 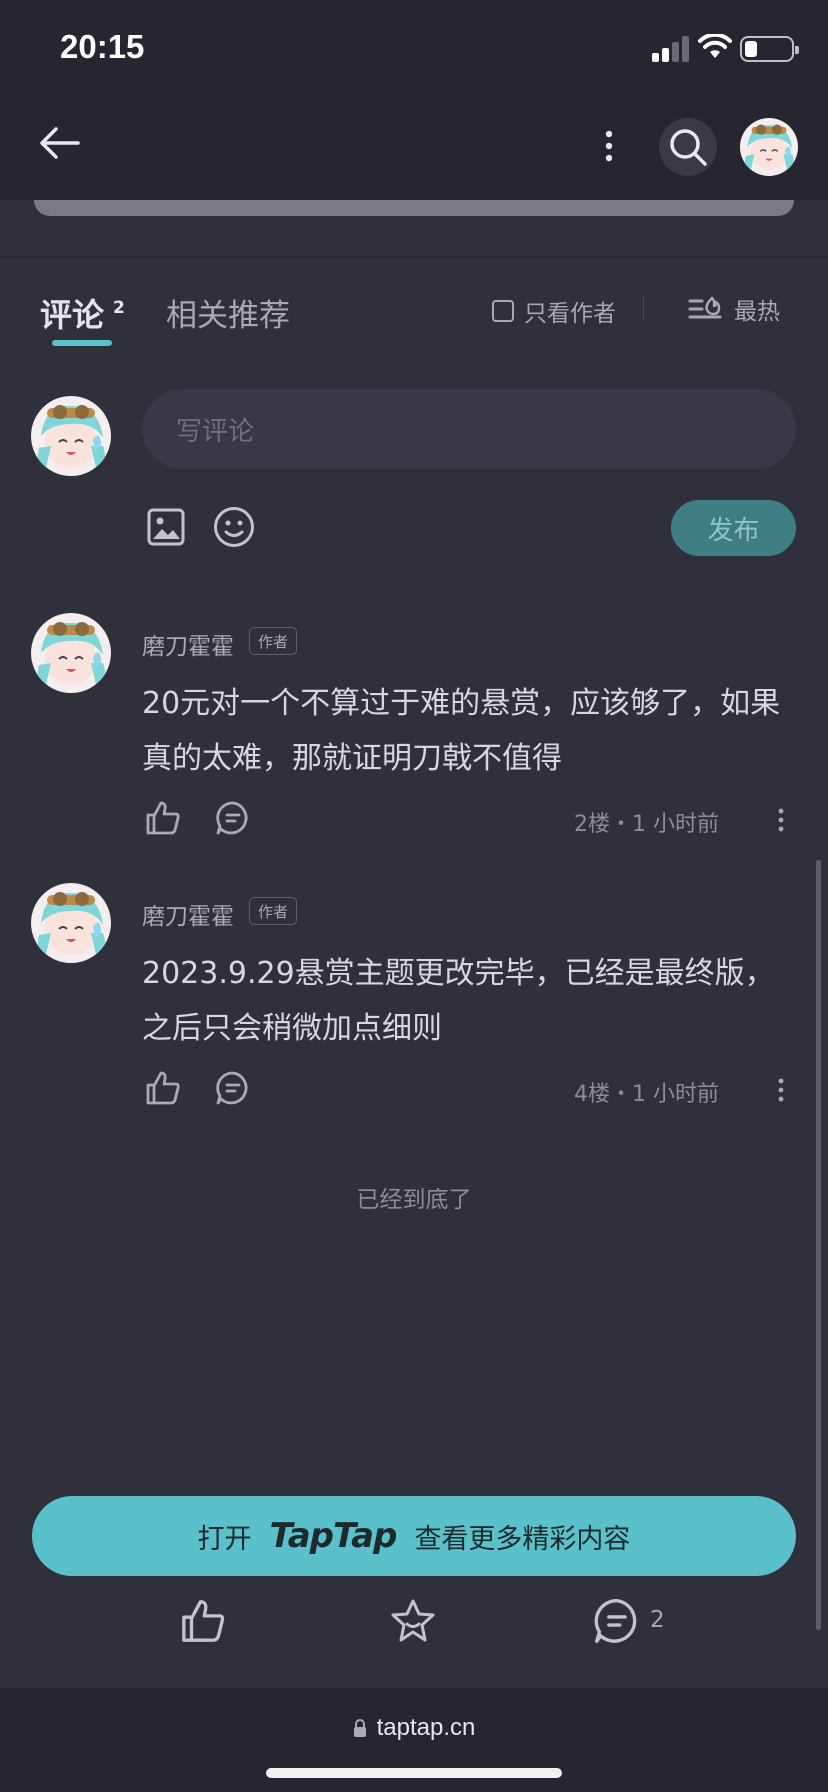 I want to click on wifi-icon, so click(x=715, y=46).